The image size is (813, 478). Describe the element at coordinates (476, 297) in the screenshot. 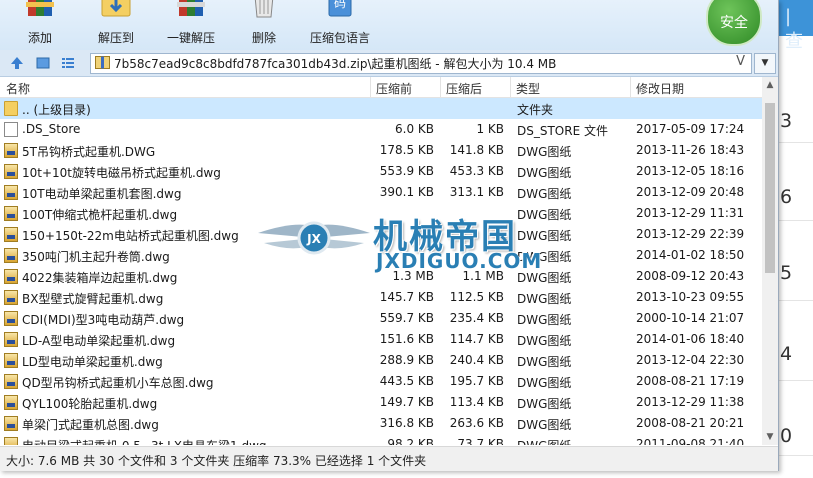

I see `file-packed-size: 112.5 KB` at that location.